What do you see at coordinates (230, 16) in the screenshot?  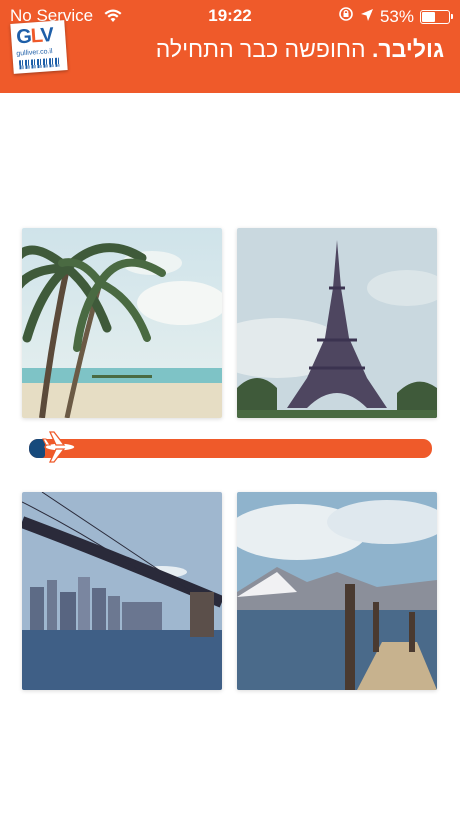 I see `status-bar: No Service 19:22 53%` at bounding box center [230, 16].